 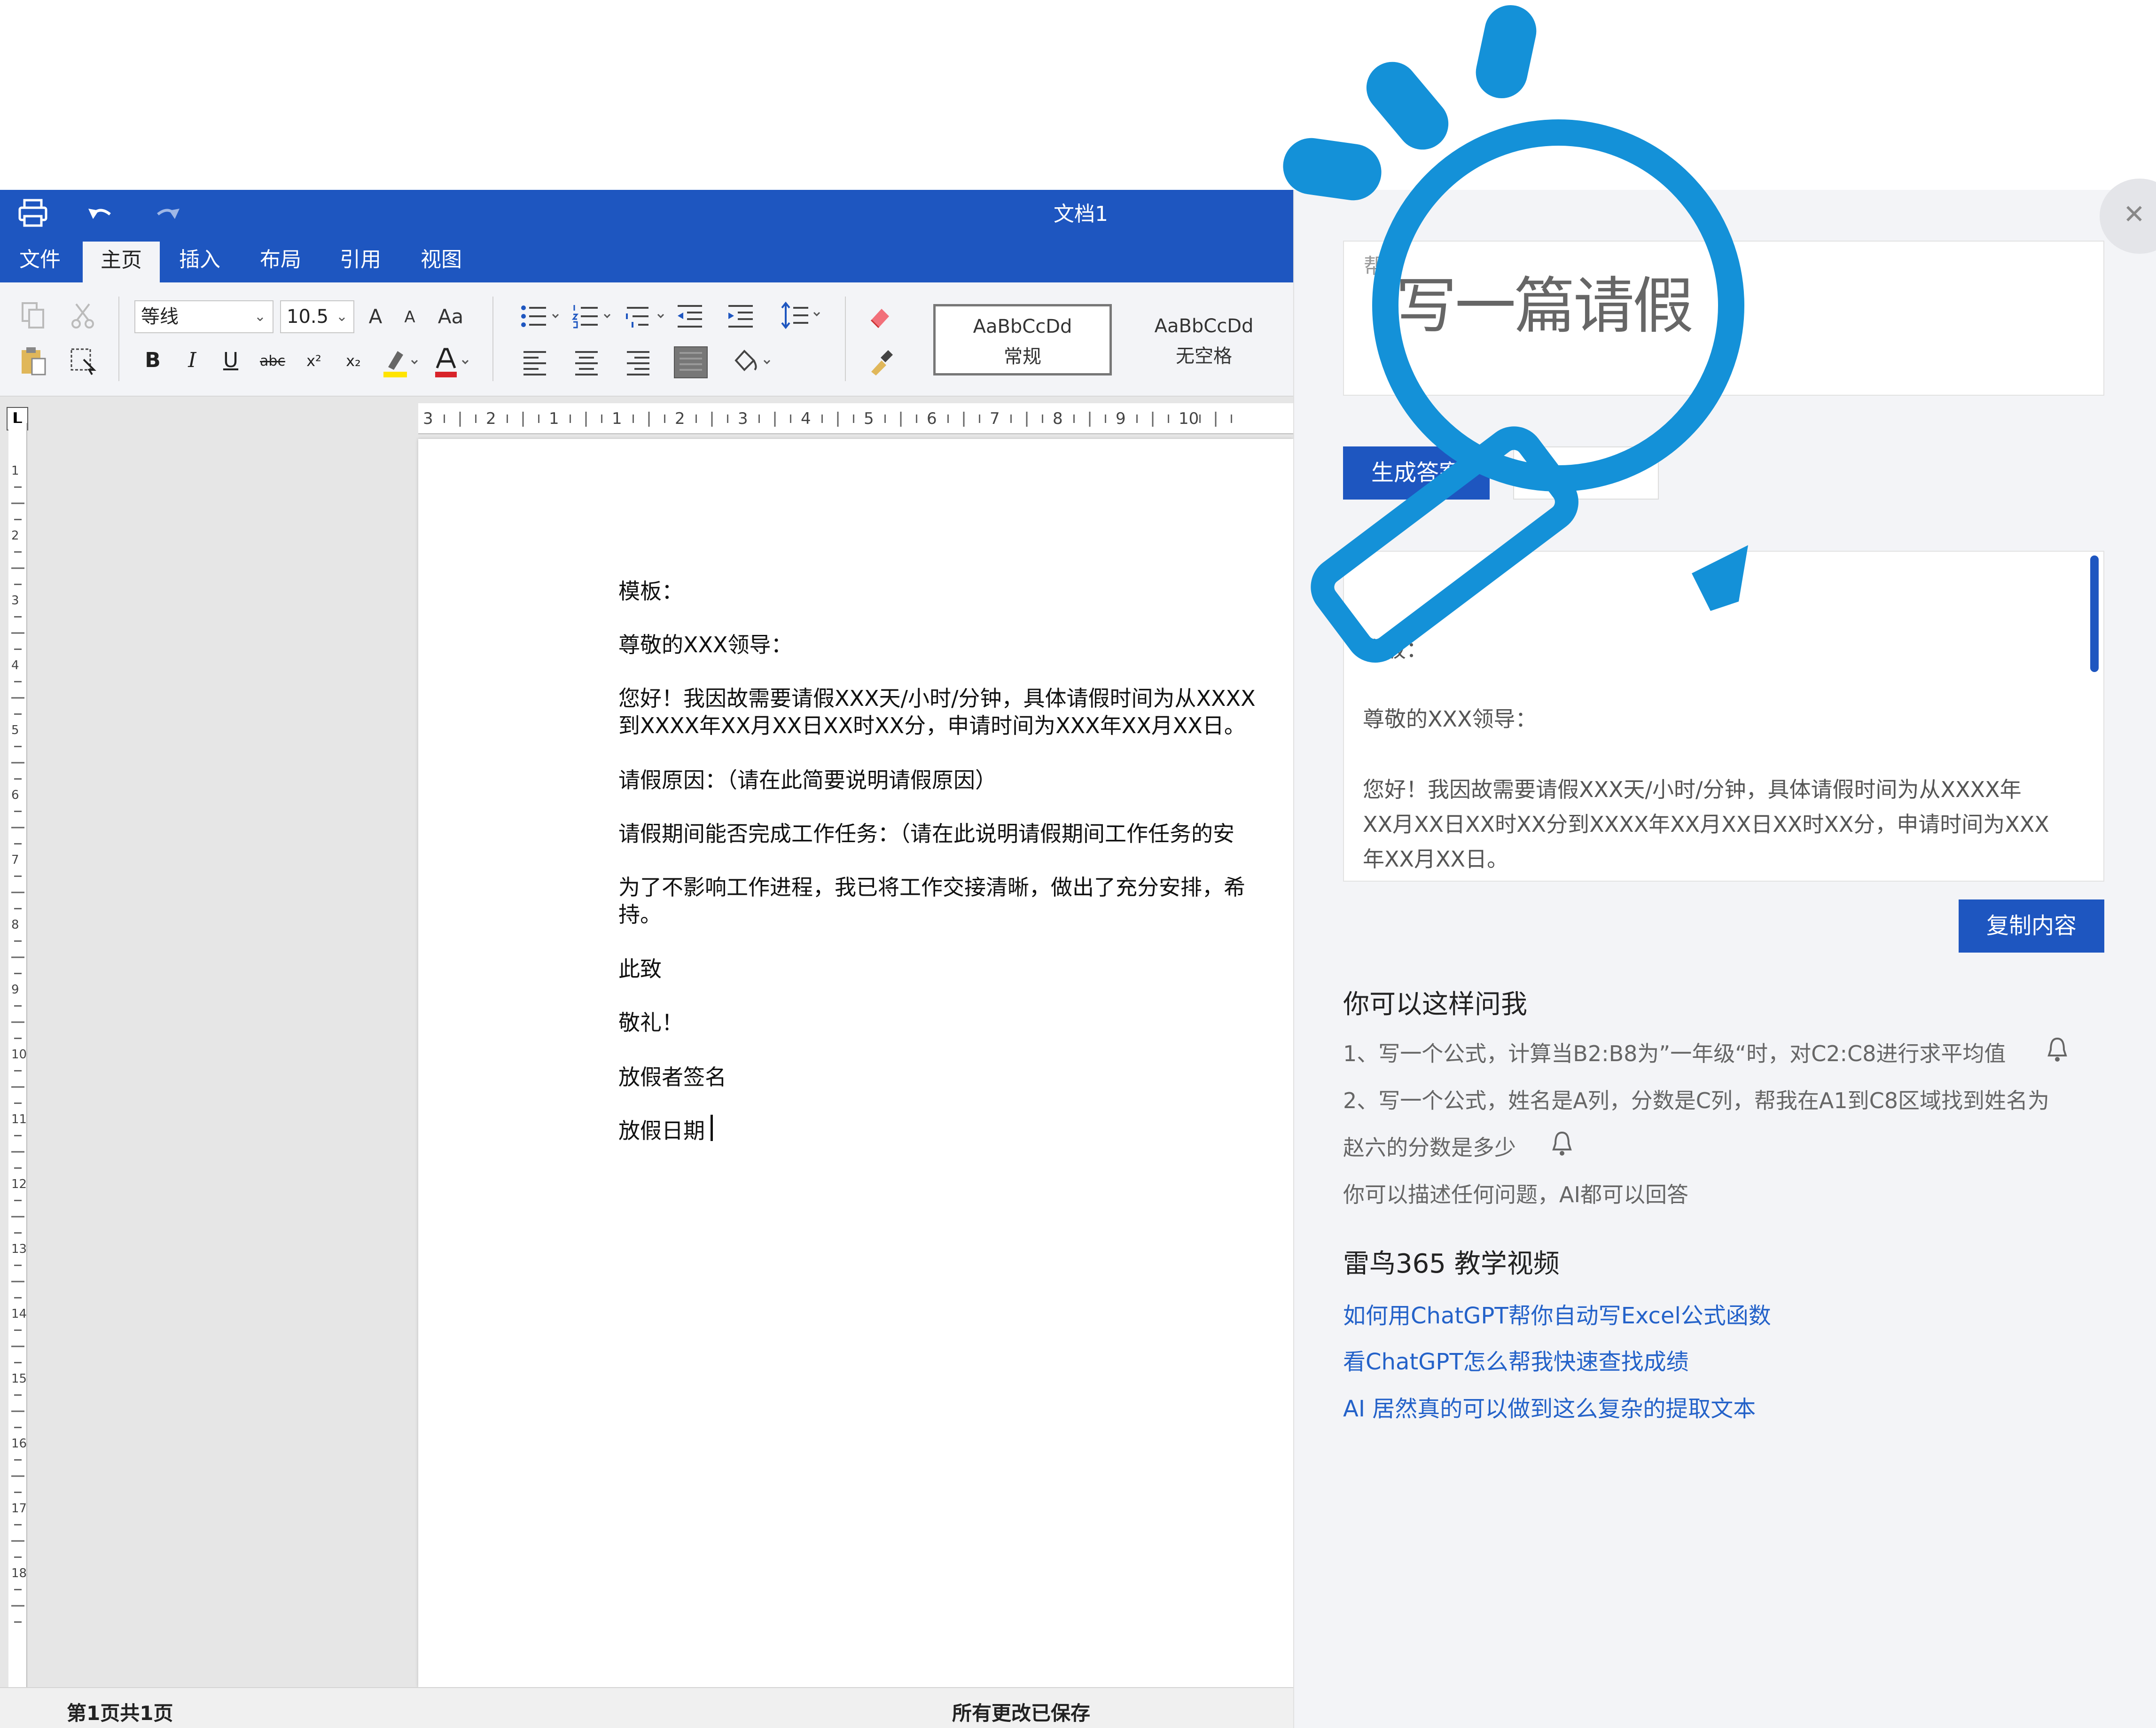 What do you see at coordinates (204, 316) in the screenshot?
I see `font-name-select: 等线 ⌄` at bounding box center [204, 316].